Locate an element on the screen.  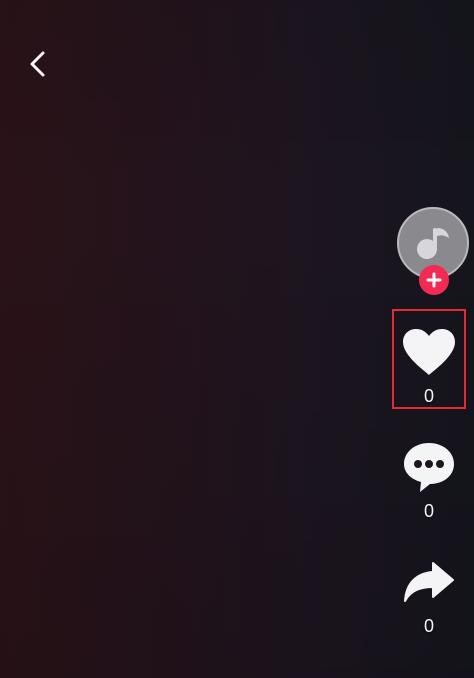
heart-icon is located at coordinates (429, 352).